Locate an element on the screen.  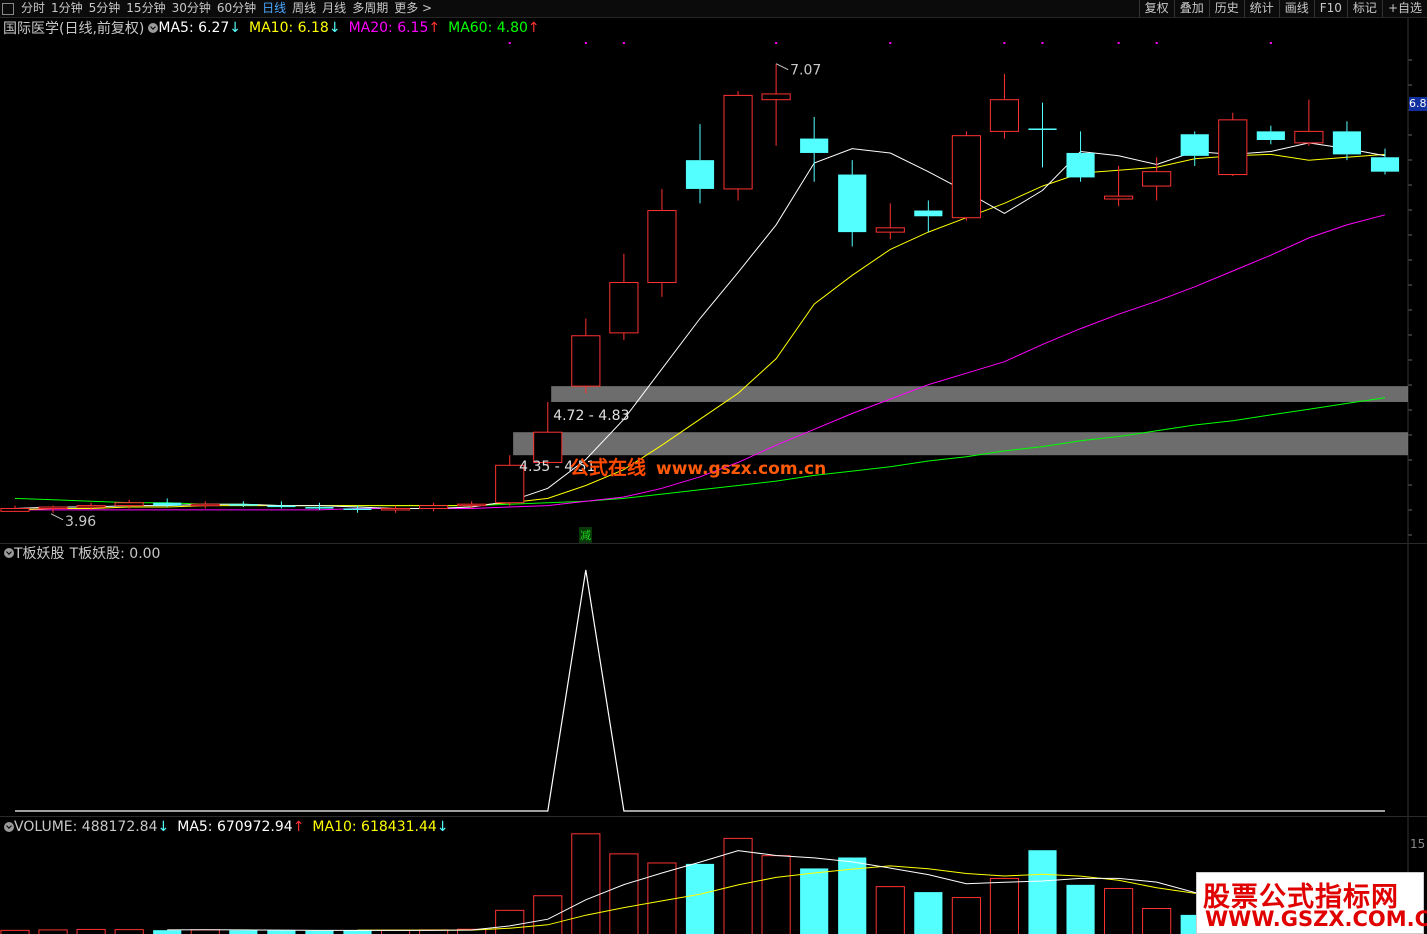
zone-label: 4.72 - 4.83 is located at coordinates (591, 416).